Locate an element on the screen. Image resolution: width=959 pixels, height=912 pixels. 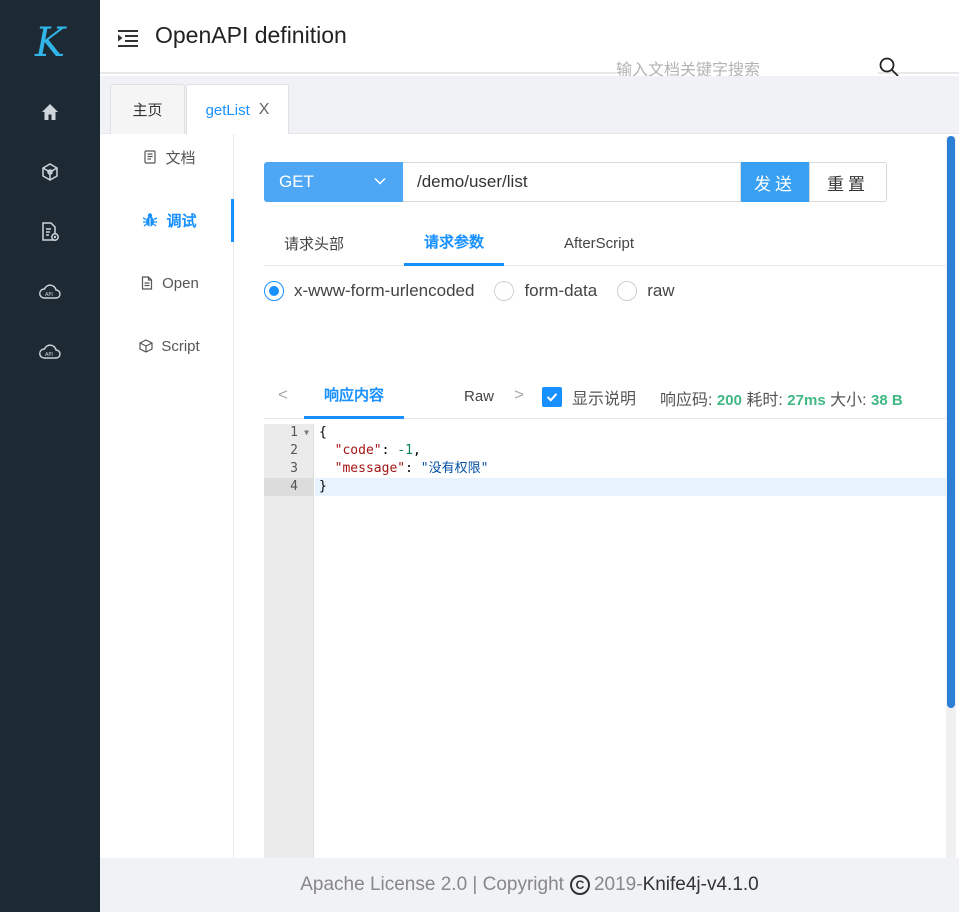
subnav-active-indicator is located at coordinates (232, 220).